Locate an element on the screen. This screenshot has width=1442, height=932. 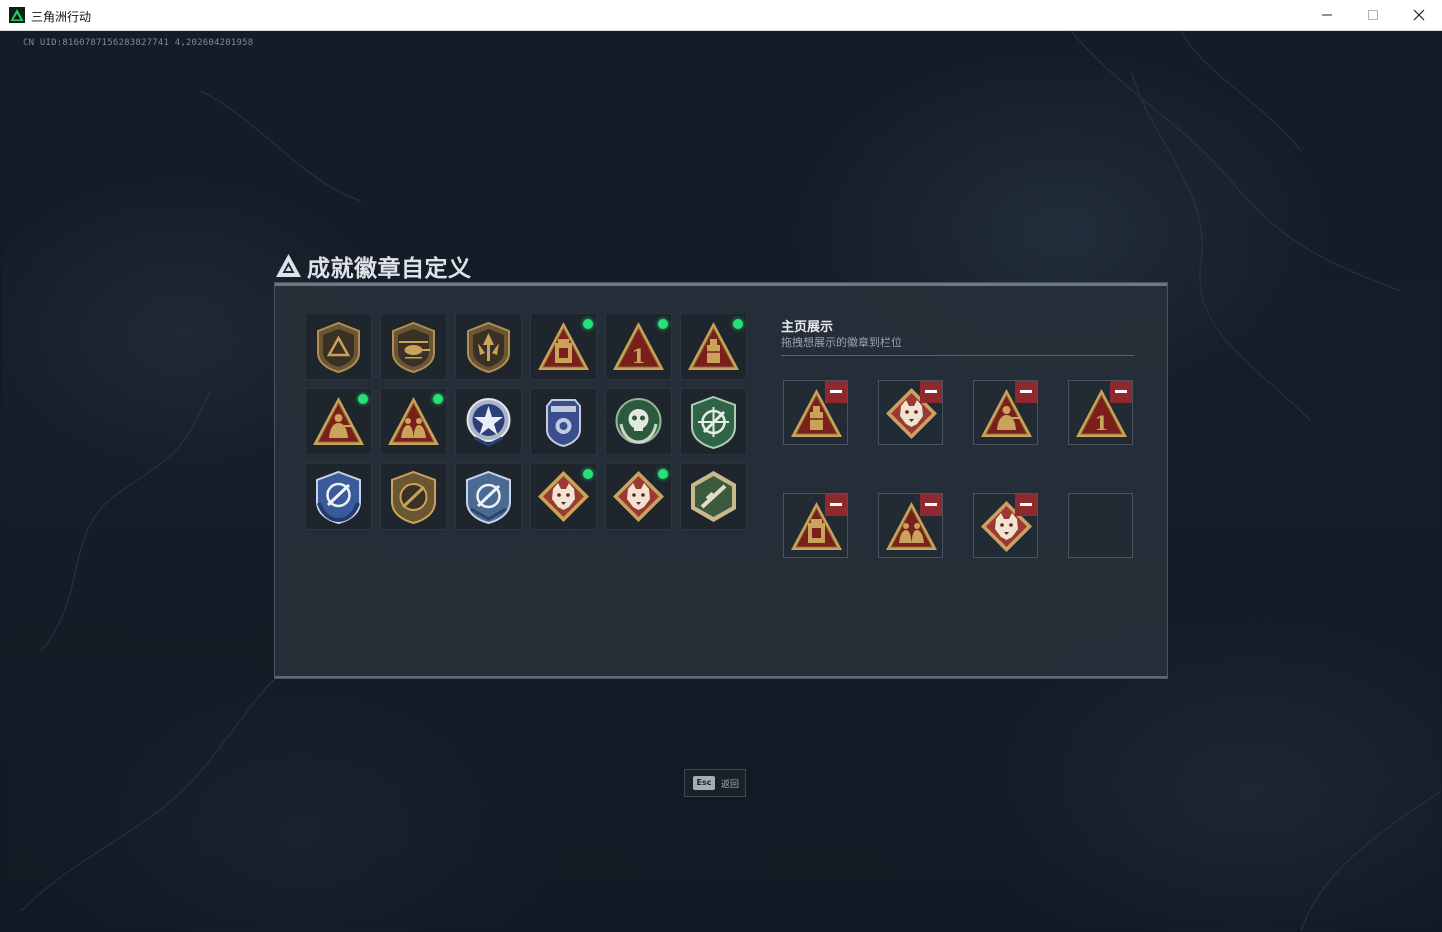
app-logo-icon is located at coordinates (17, 15).